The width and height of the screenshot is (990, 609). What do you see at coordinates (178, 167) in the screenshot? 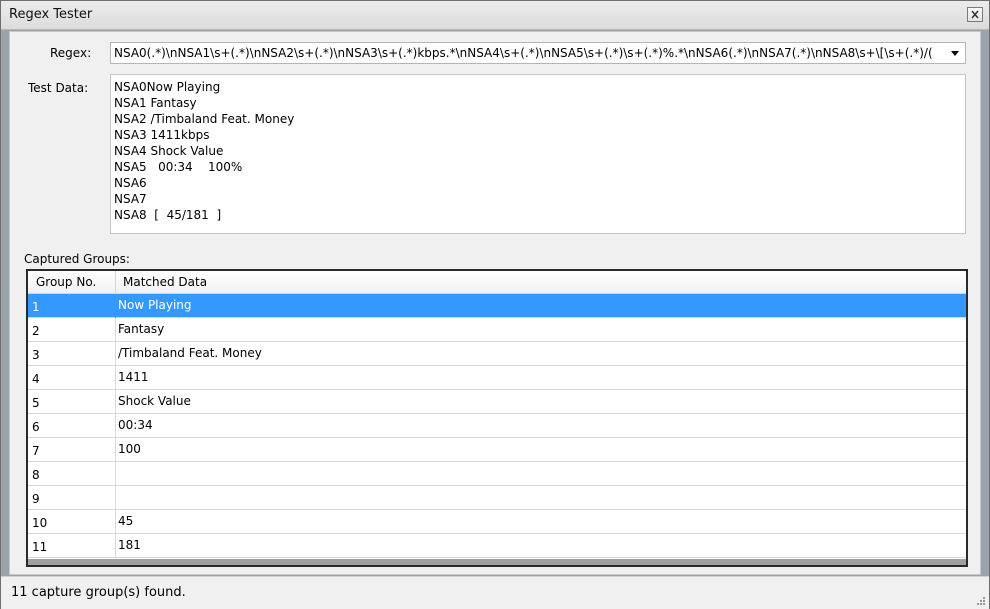
I see `test-data-line: NSA5 00:34 100%` at bounding box center [178, 167].